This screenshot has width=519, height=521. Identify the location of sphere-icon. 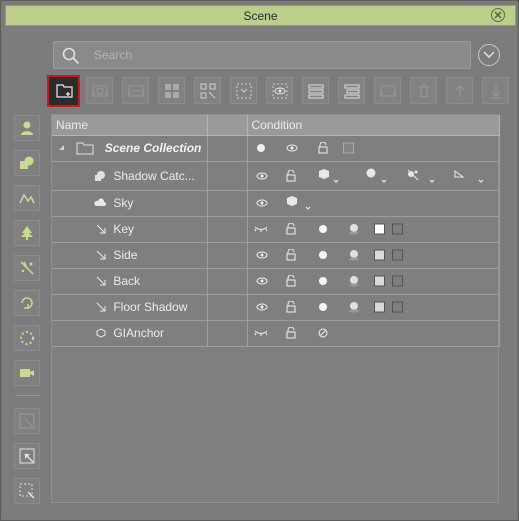
(377, 176).